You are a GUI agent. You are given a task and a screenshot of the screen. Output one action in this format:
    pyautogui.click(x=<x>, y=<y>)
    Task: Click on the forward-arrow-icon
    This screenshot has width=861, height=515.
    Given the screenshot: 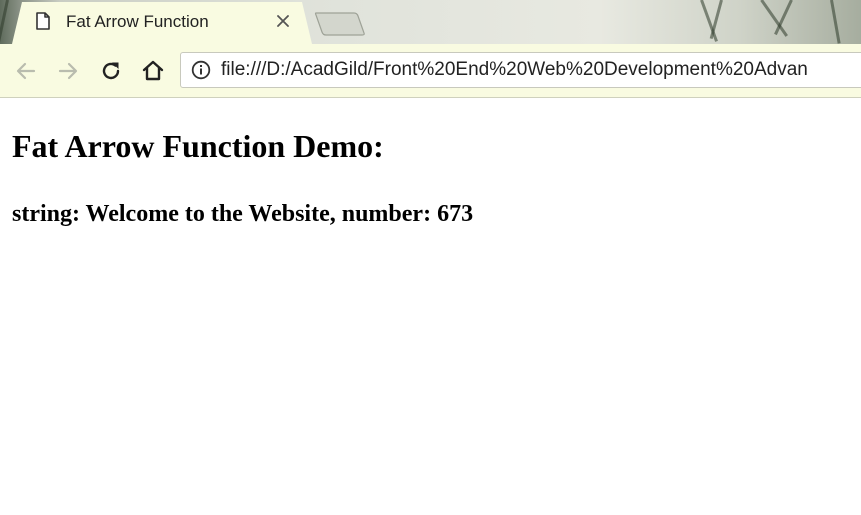 What is the action you would take?
    pyautogui.click(x=68, y=71)
    